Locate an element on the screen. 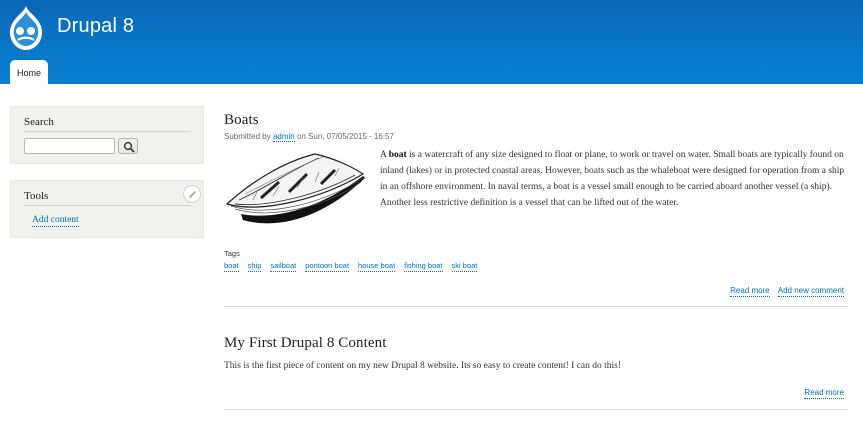  site-name: Drupal 8 is located at coordinates (95, 26).